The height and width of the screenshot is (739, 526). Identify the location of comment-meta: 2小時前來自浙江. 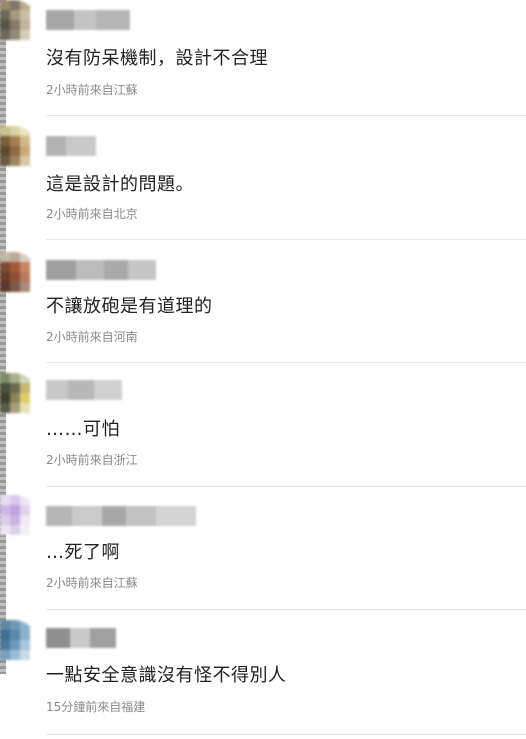
(92, 460).